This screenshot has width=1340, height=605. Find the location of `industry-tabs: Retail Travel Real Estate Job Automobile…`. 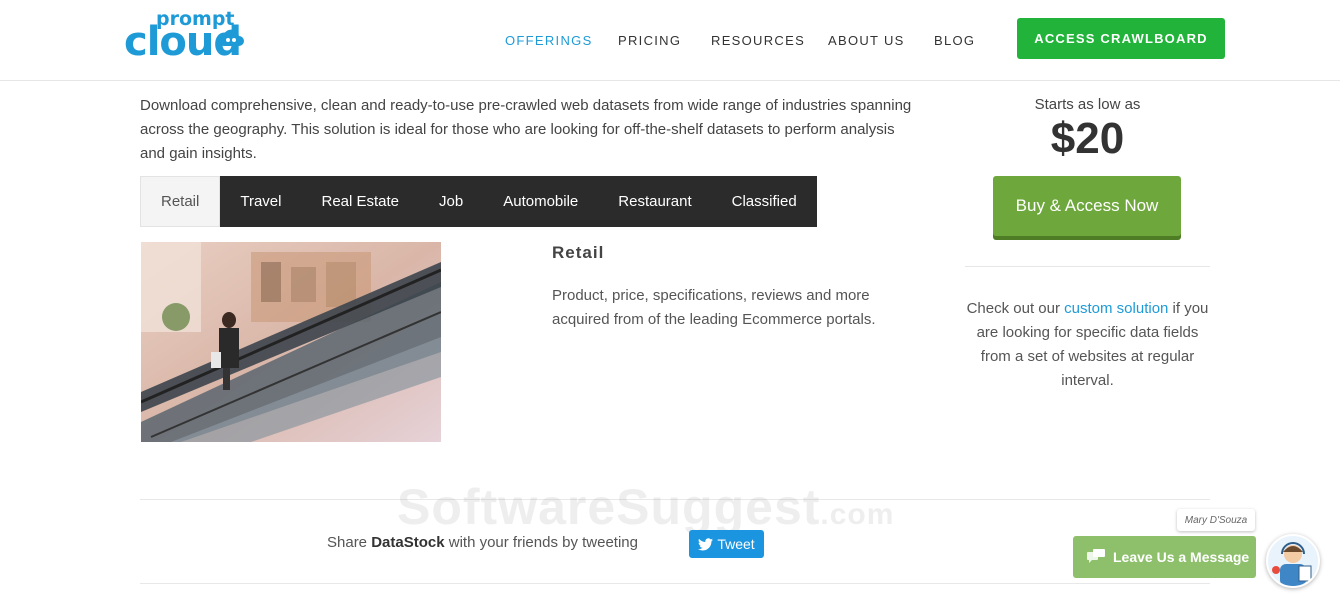

industry-tabs: Retail Travel Real Estate Job Automobile… is located at coordinates (478, 201).